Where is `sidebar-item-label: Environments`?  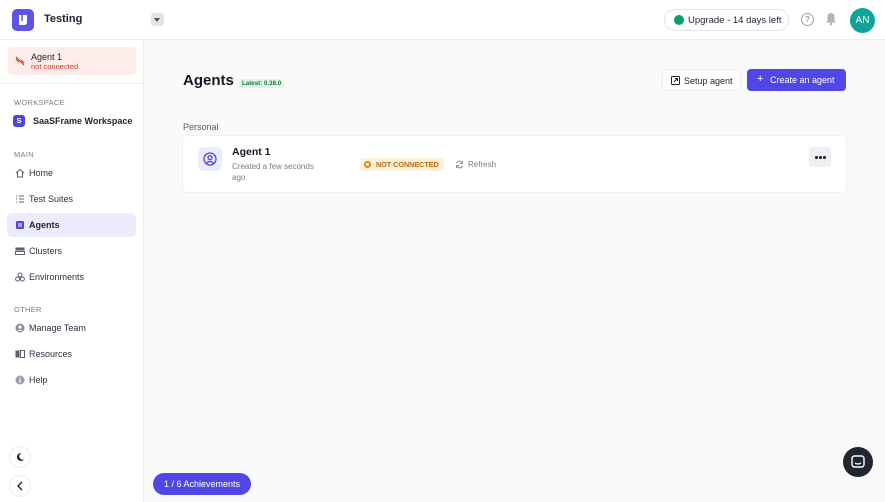 sidebar-item-label: Environments is located at coordinates (57, 277).